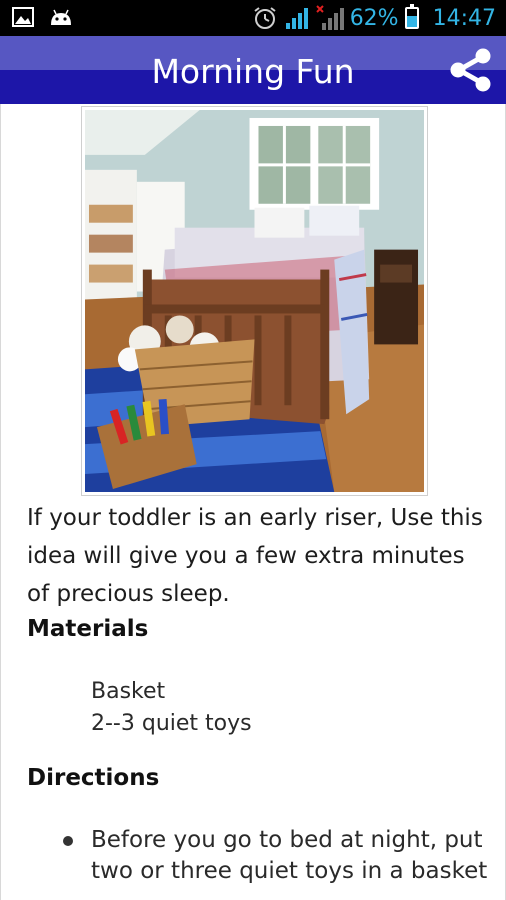  I want to click on signal-icon, so click(296, 18).